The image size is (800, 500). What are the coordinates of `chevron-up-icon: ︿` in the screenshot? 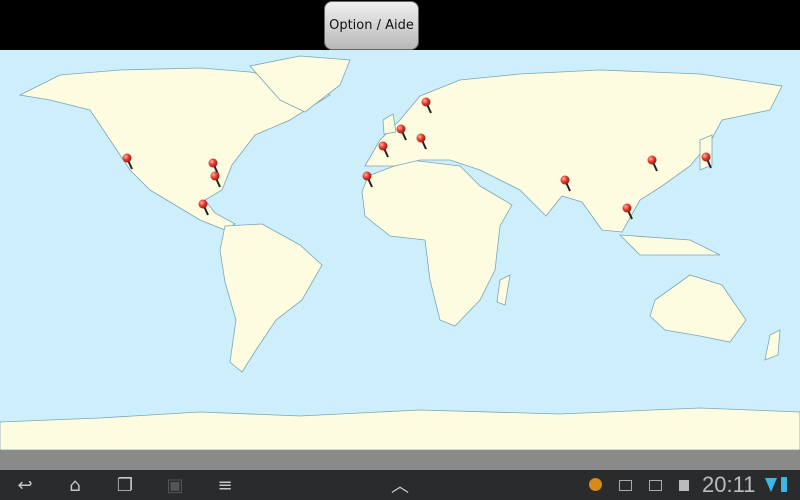 It's located at (400, 485).